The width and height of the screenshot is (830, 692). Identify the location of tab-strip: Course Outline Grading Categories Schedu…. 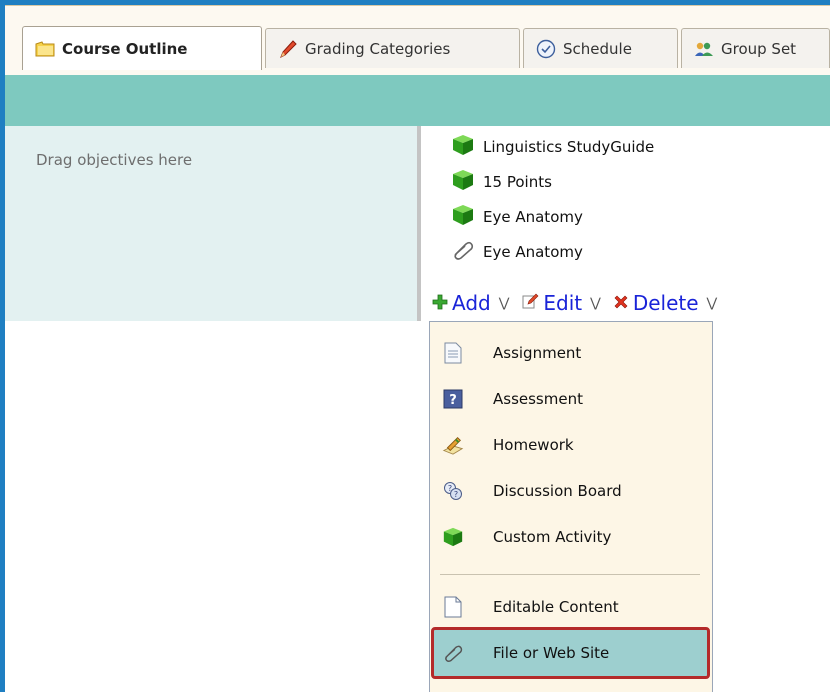
(417, 40).